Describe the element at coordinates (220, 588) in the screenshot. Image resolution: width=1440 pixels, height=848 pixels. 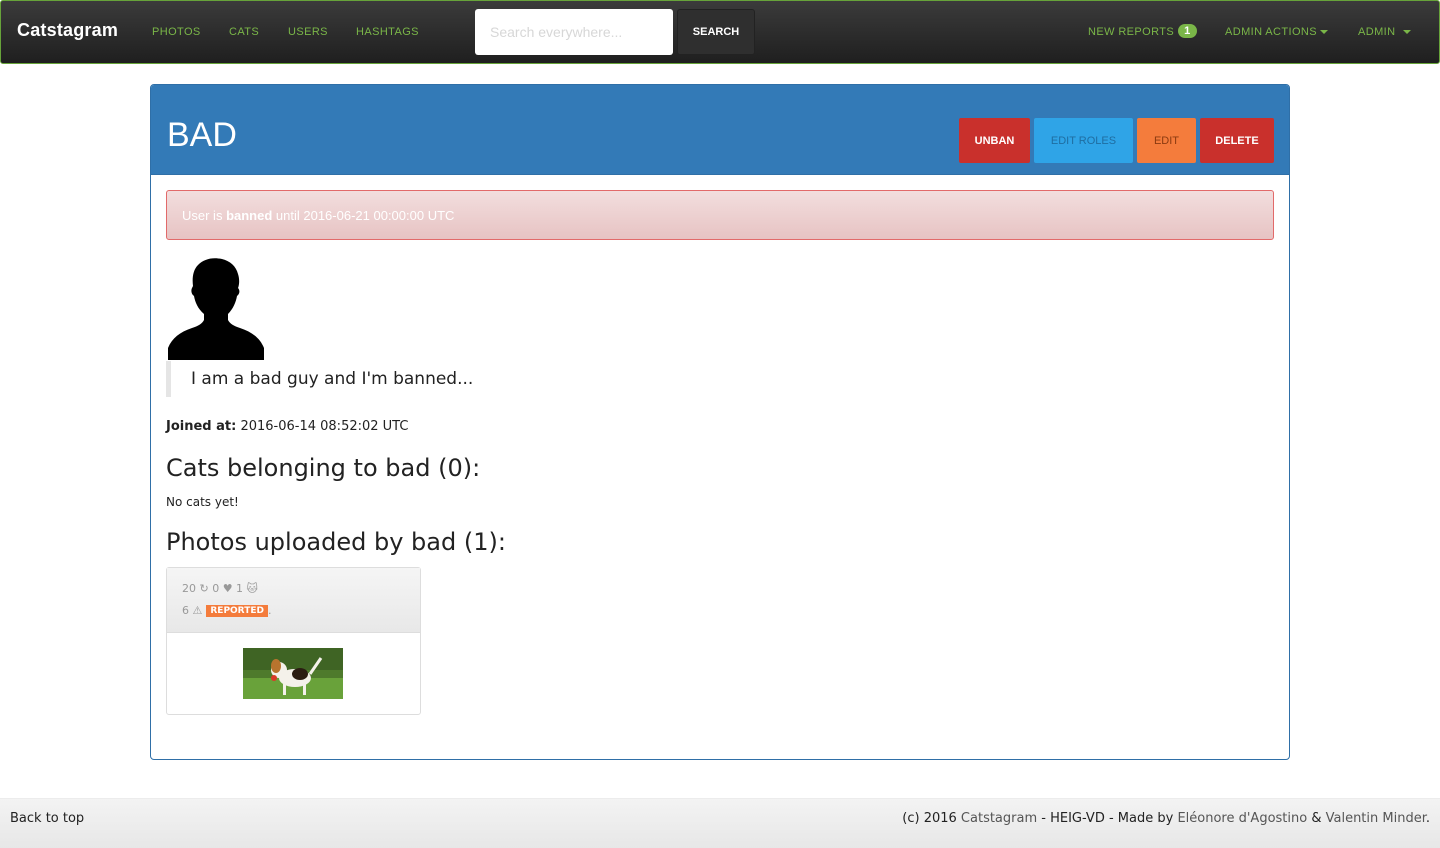
I see `photo-stats: 20 ↻ 0 ♥ 1 🐱` at that location.